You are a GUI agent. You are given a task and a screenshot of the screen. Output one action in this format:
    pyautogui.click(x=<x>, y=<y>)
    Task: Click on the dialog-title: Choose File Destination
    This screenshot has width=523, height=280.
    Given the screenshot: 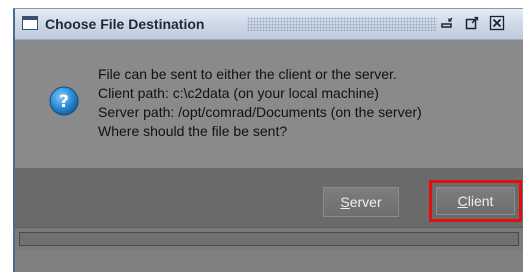 What is the action you would take?
    pyautogui.click(x=125, y=24)
    